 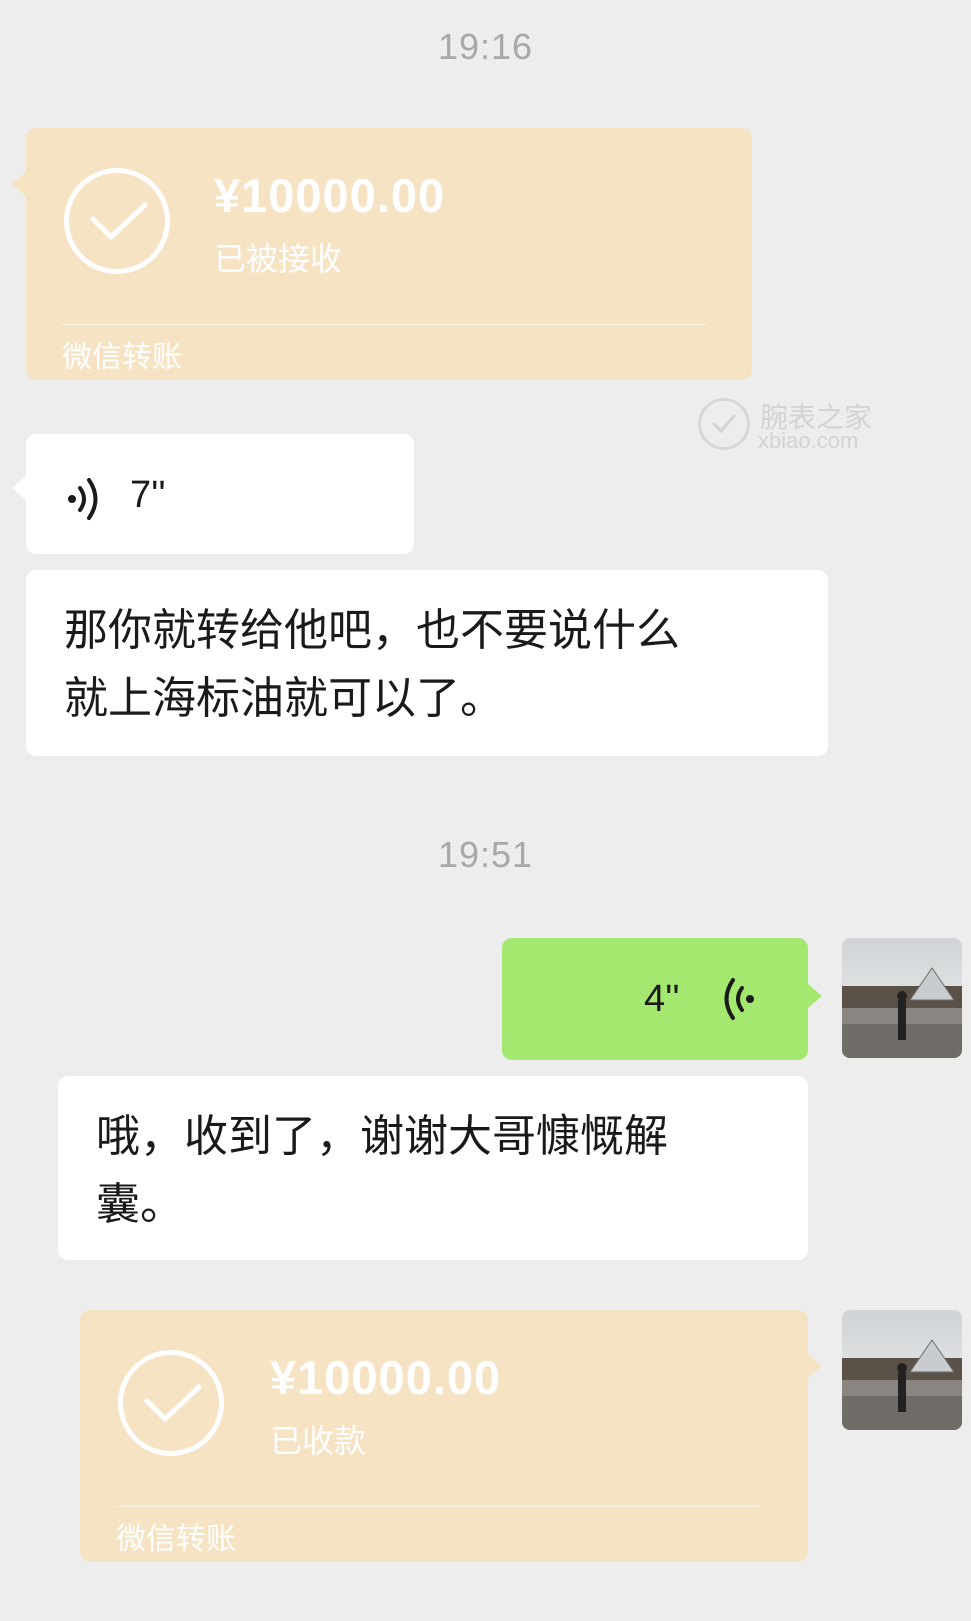 I want to click on text-message-incoming: 那你就转给他吧，也不要说什么 就上海标油就可以了。, so click(x=427, y=663).